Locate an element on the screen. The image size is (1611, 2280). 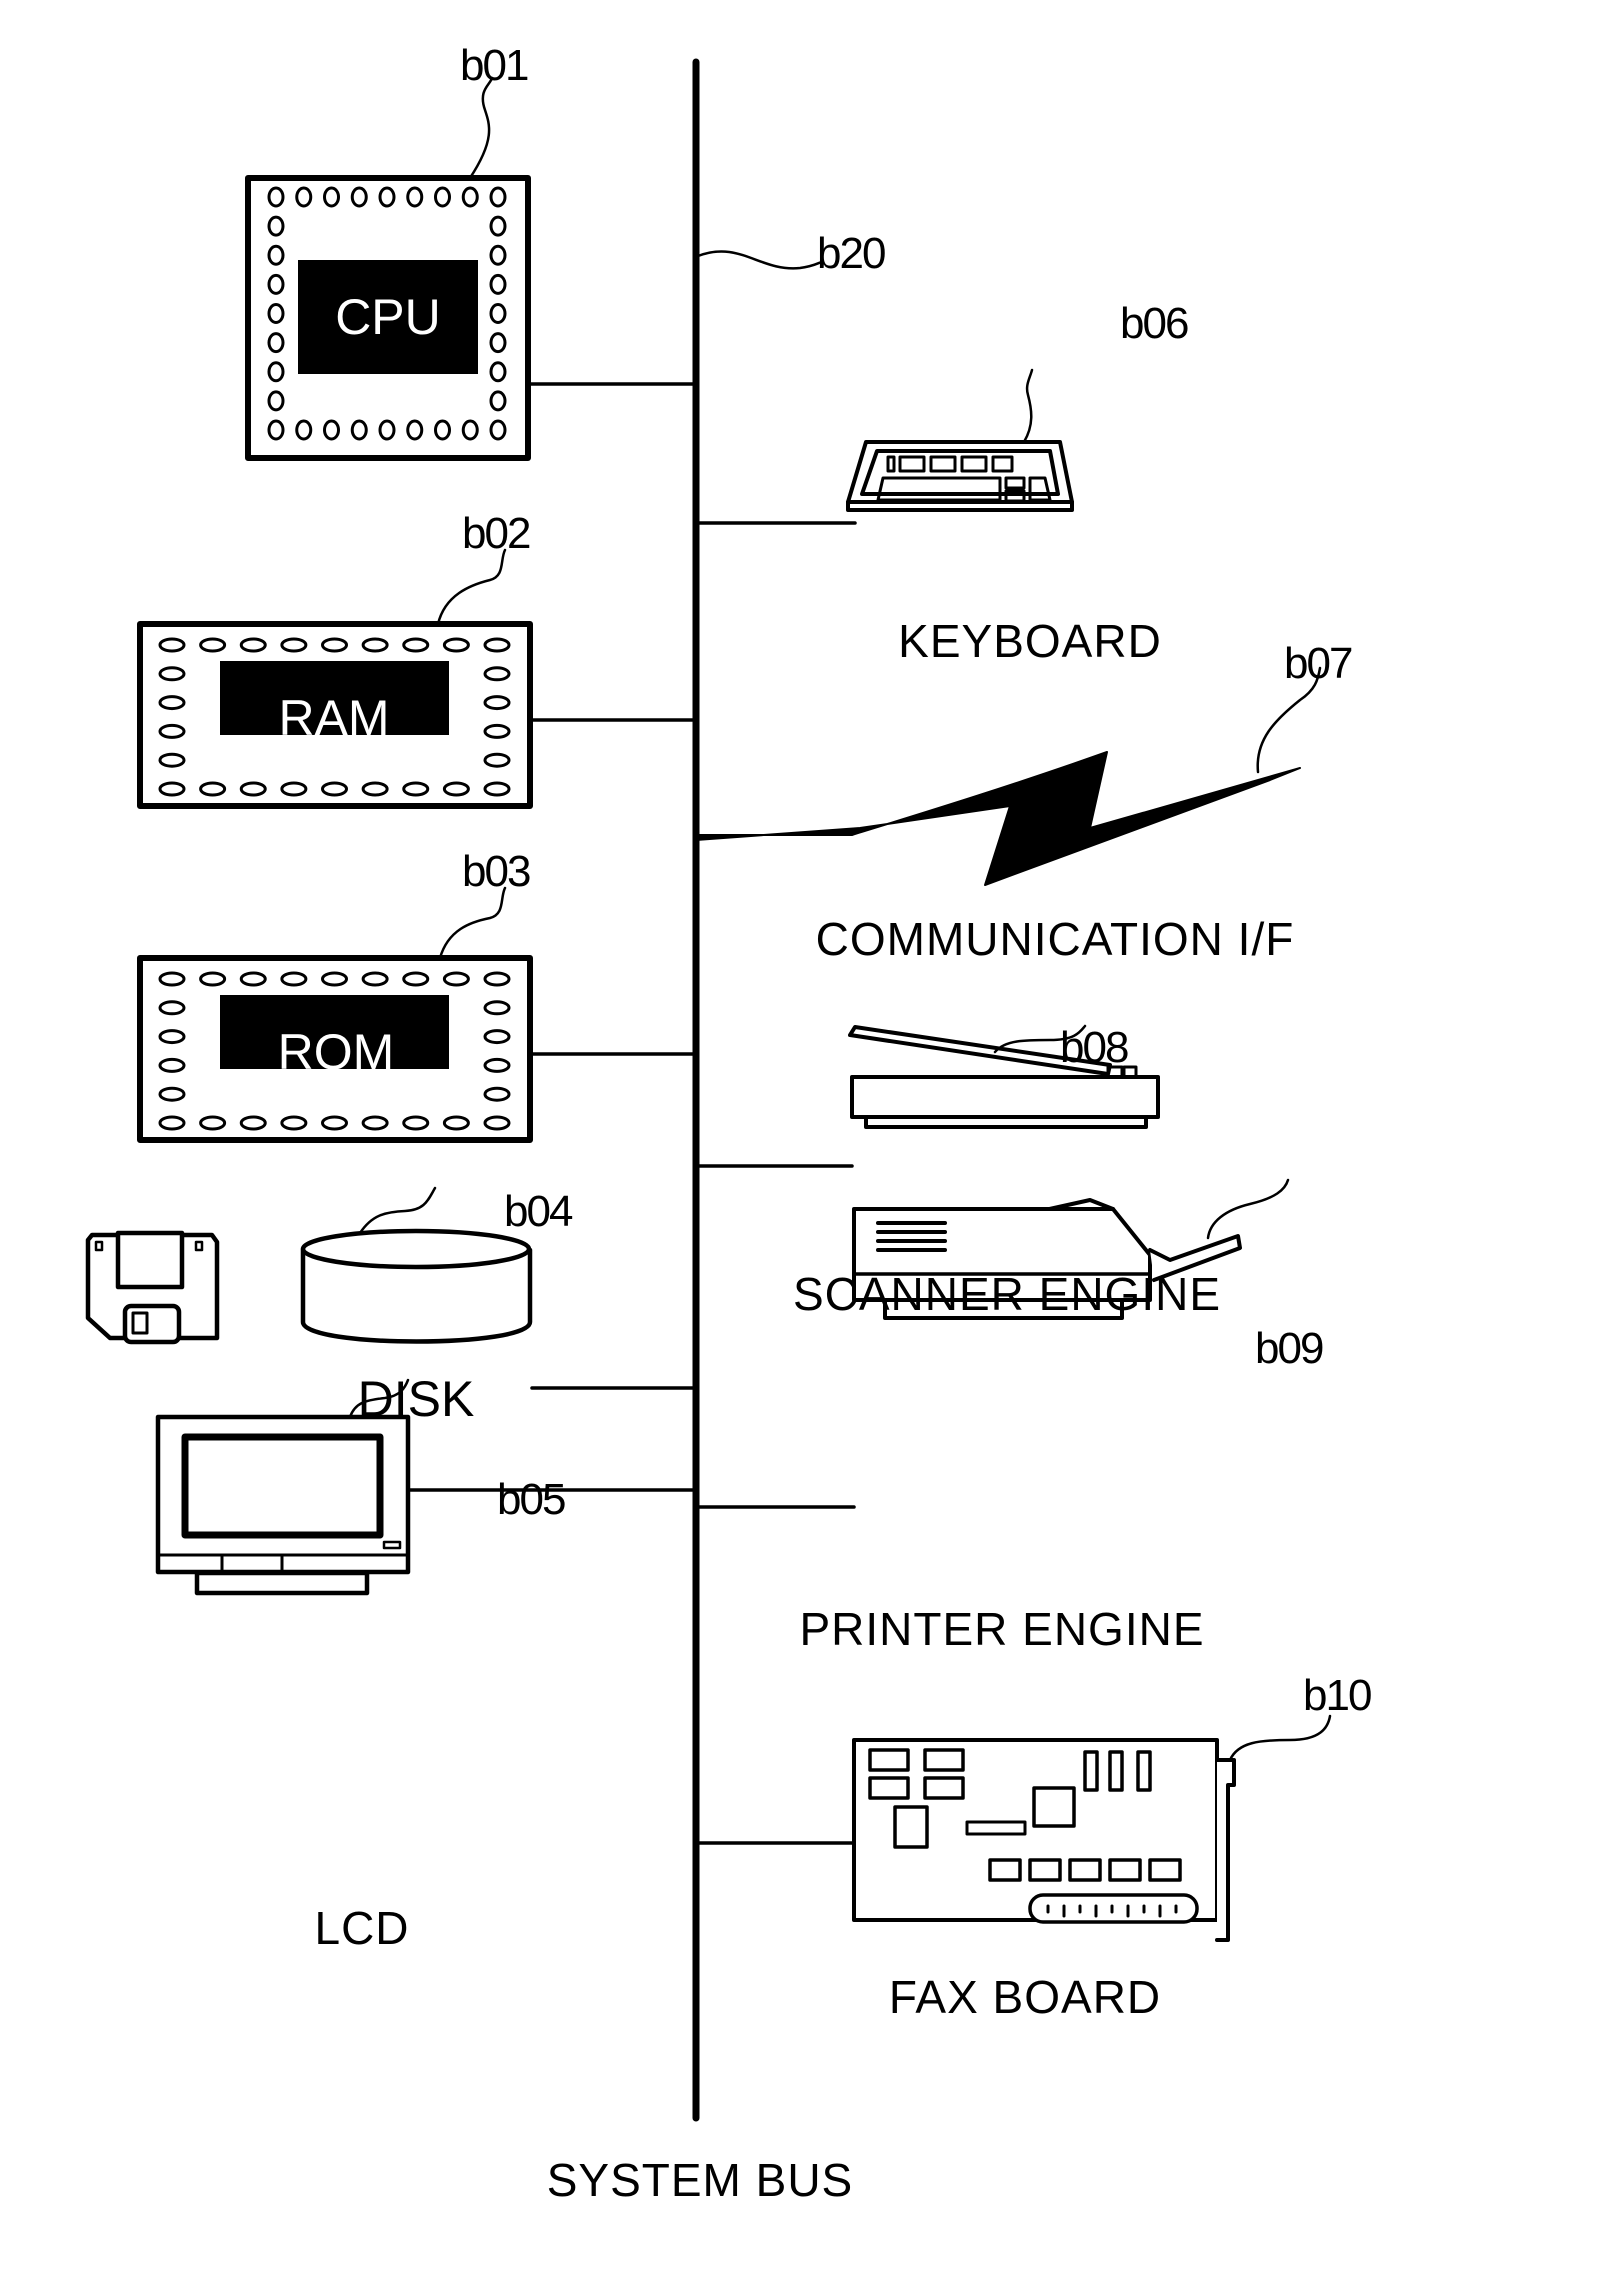
rom-chip is located at coordinates (335, 1014).